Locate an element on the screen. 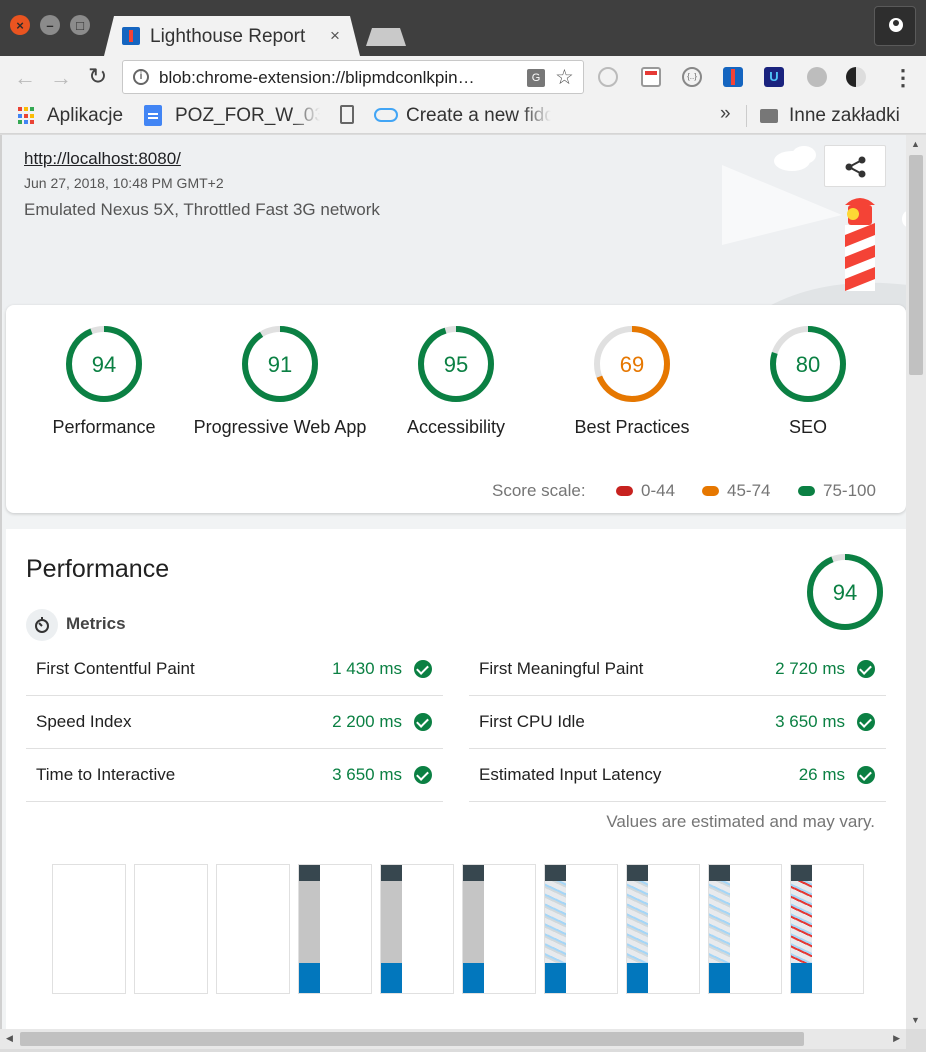  window-maximize-button: □ is located at coordinates (80, 25).